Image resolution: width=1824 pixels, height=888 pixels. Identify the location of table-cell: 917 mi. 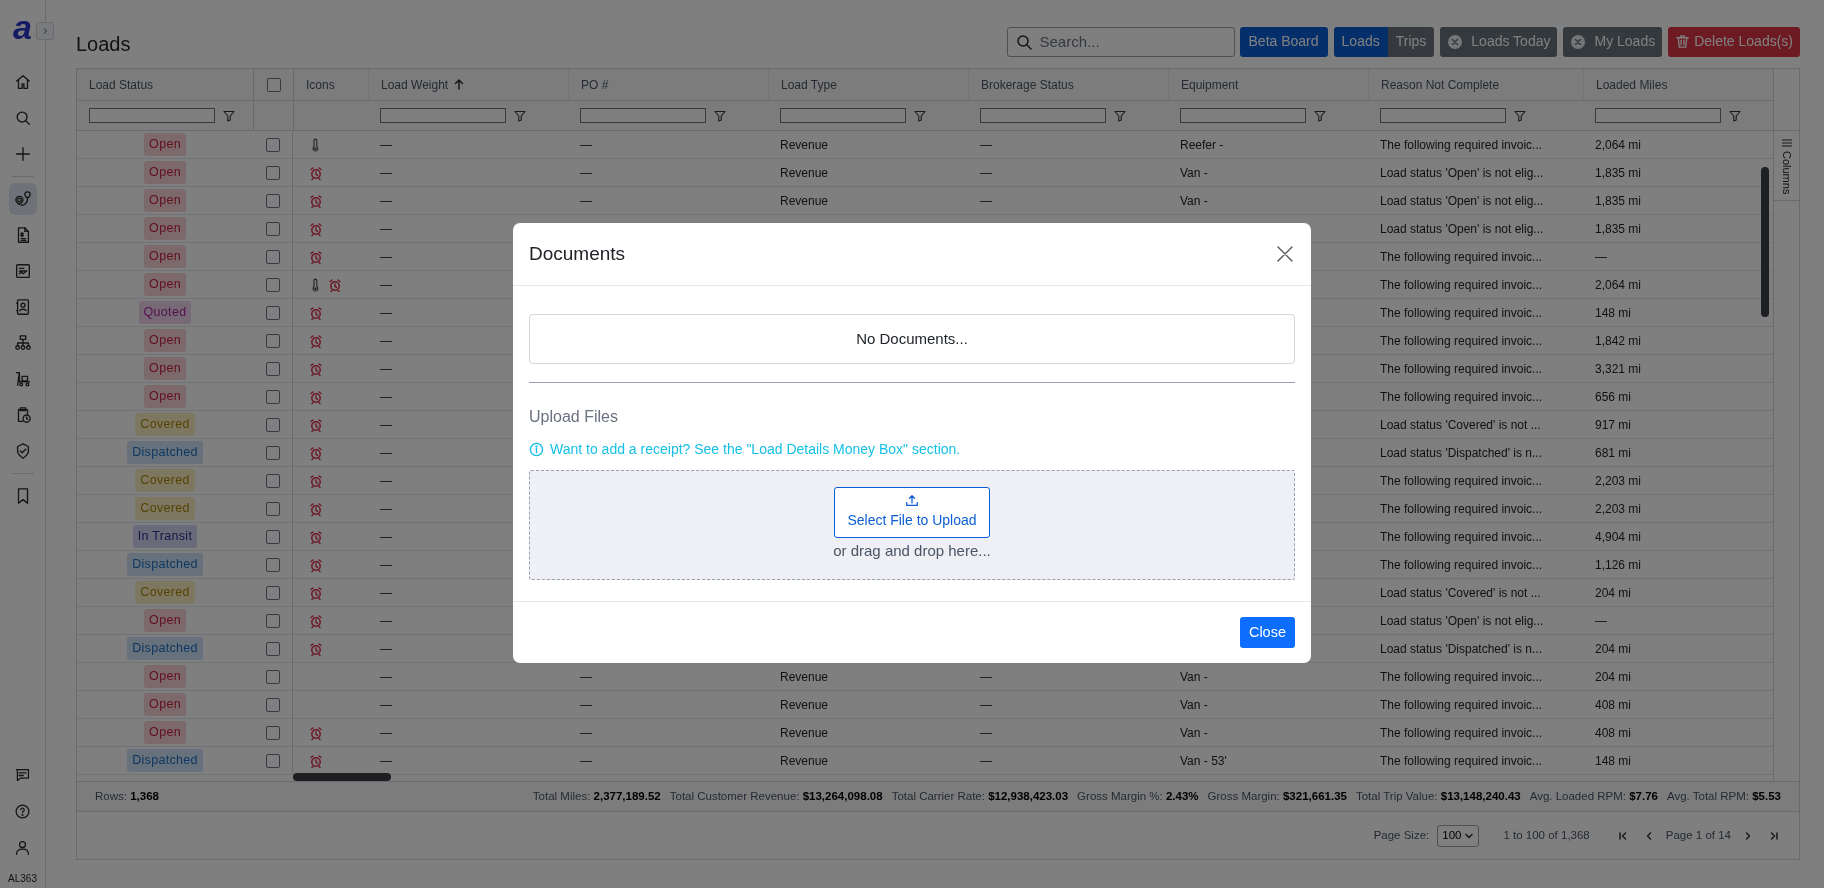
(1613, 424).